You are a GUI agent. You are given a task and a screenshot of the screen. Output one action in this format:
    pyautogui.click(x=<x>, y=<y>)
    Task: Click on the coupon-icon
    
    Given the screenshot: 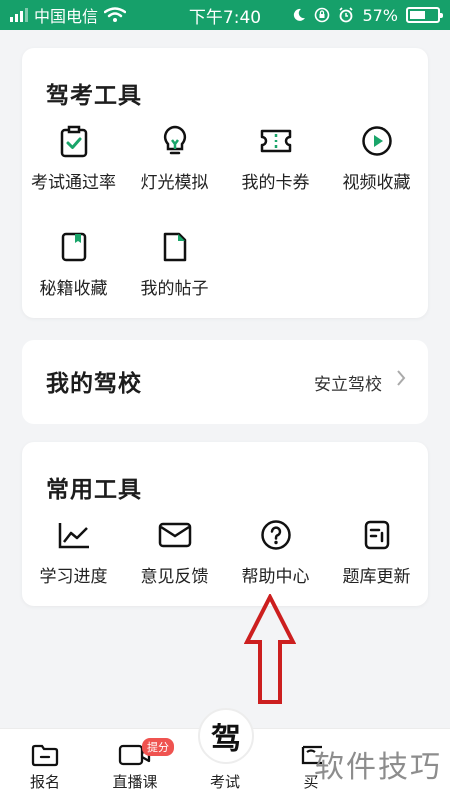 What is the action you would take?
    pyautogui.click(x=276, y=141)
    